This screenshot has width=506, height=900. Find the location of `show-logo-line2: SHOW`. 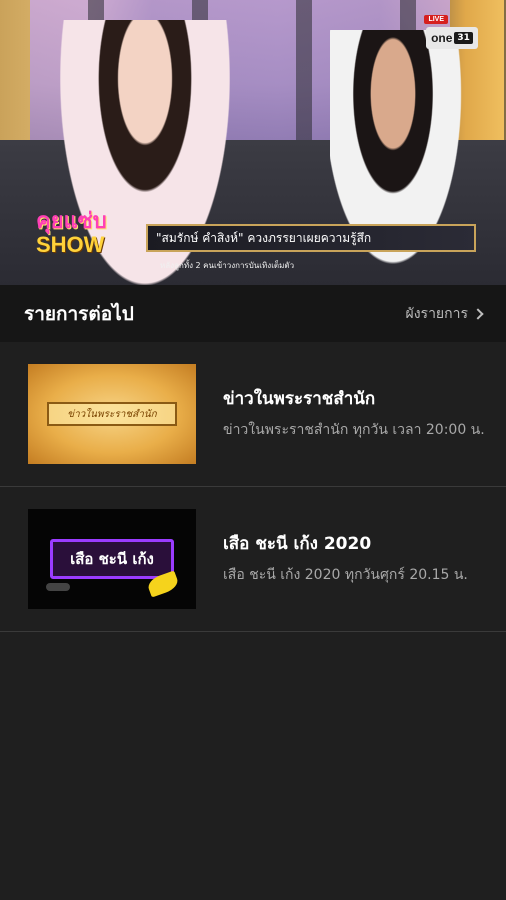

show-logo-line2: SHOW is located at coordinates (70, 244).